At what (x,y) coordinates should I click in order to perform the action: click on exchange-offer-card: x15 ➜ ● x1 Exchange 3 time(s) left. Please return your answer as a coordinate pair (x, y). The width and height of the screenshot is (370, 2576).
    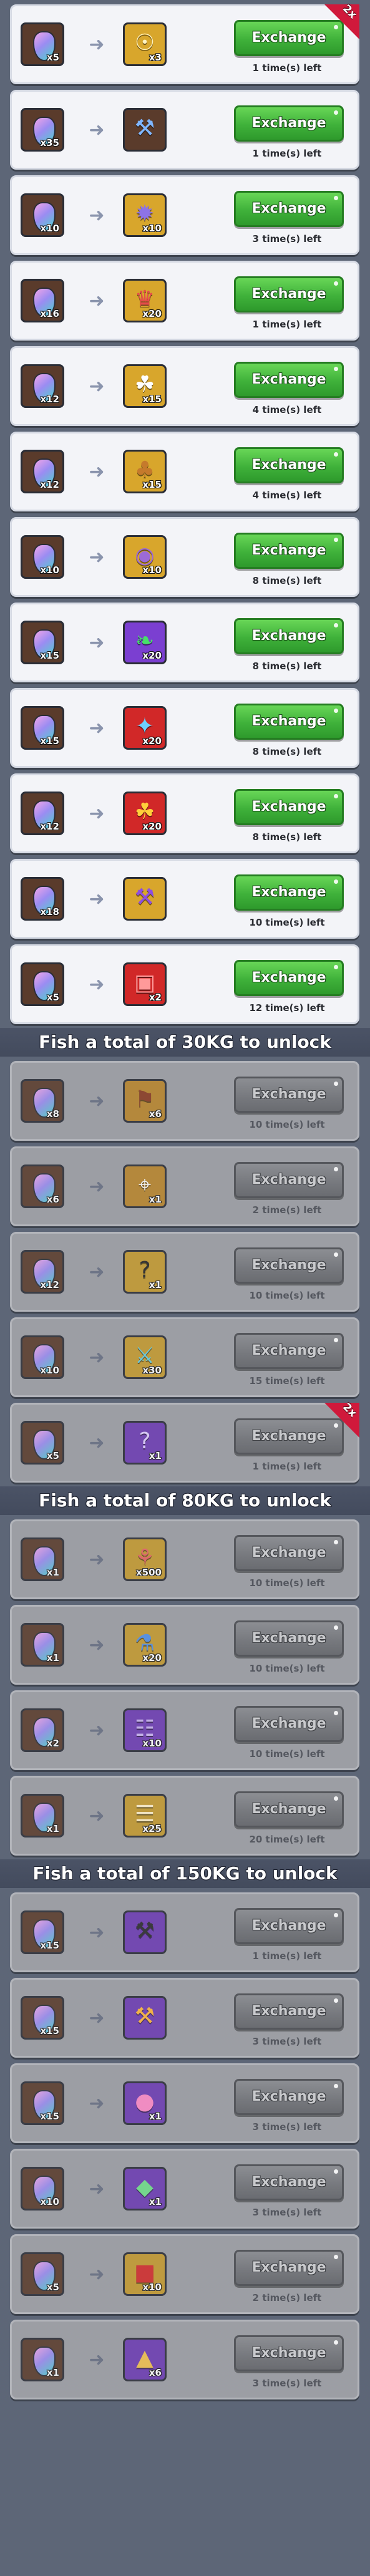
    Looking at the image, I should click on (185, 2103).